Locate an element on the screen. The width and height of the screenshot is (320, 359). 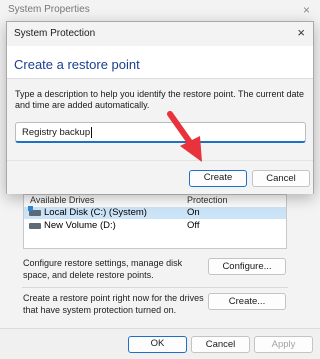
dialog-title: System Protection is located at coordinates (55, 33).